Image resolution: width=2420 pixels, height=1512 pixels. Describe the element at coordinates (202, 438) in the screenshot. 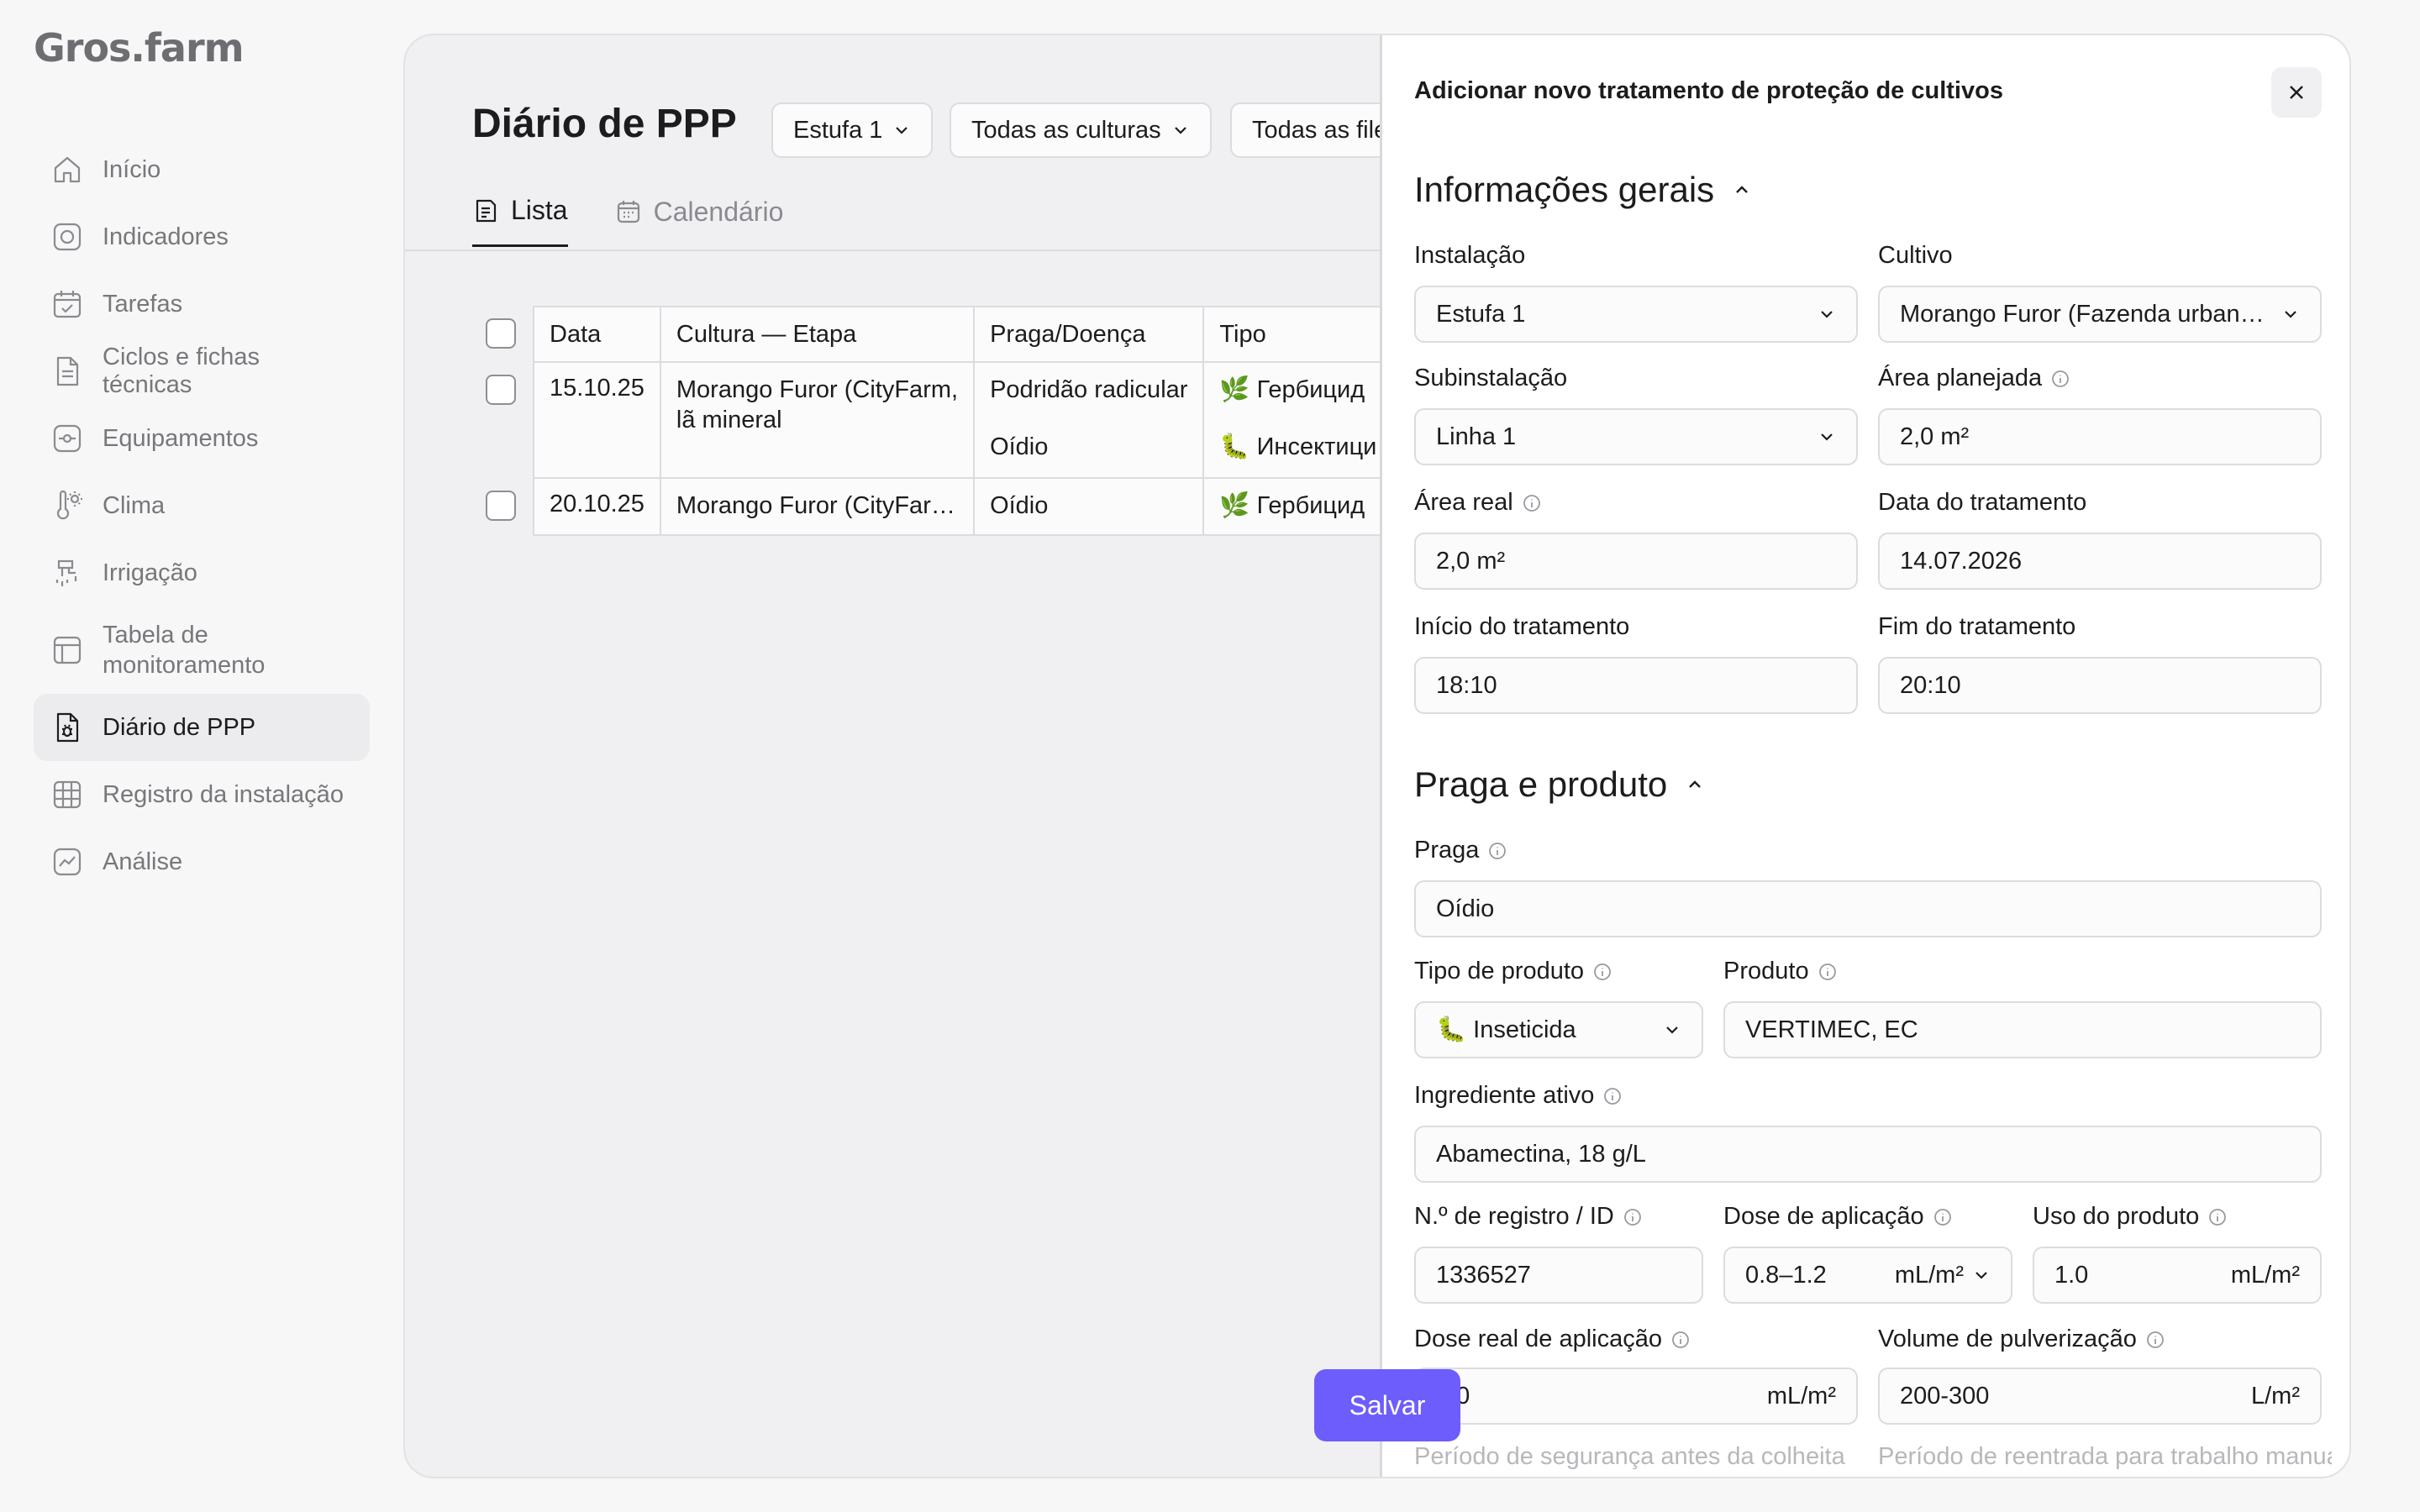

I see `sidebar-item-equipamentos: Equipamentos` at that location.